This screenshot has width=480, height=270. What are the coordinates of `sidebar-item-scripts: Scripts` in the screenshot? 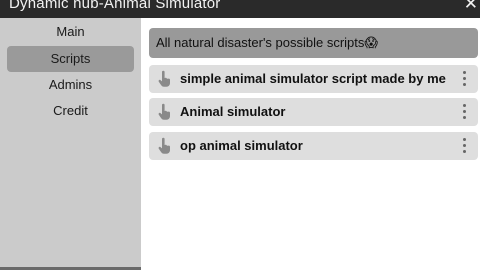 It's located at (70, 59).